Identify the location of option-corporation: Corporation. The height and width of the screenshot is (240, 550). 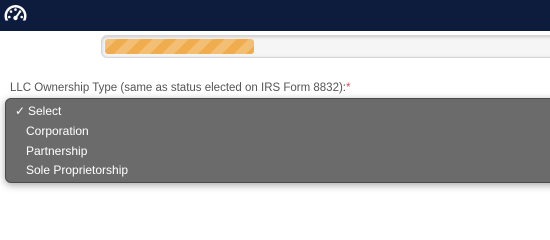
(51, 131).